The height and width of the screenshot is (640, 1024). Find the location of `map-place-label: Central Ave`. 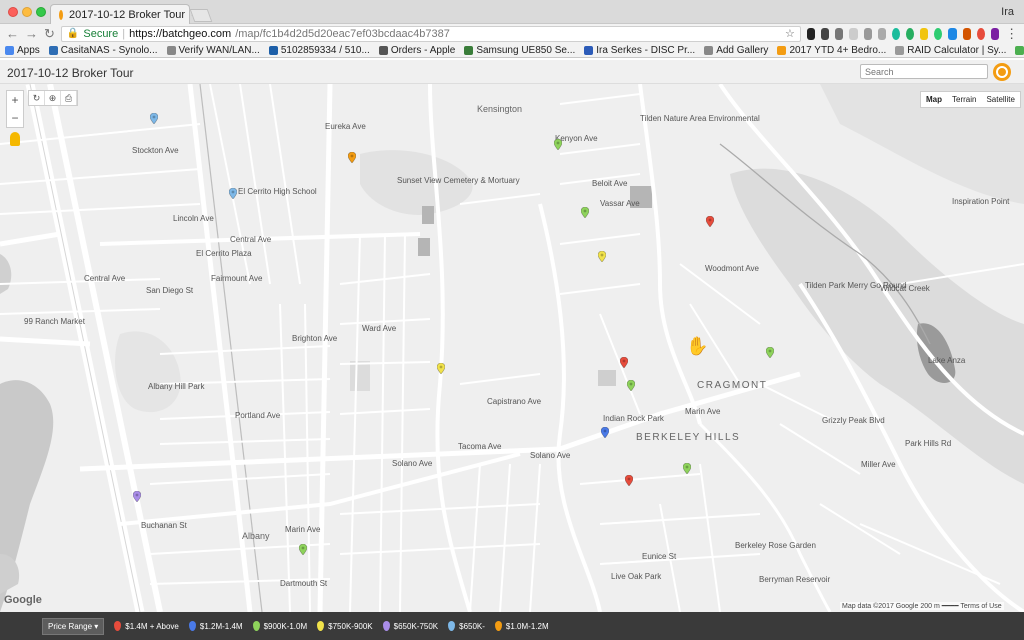

map-place-label: Central Ave is located at coordinates (105, 278).